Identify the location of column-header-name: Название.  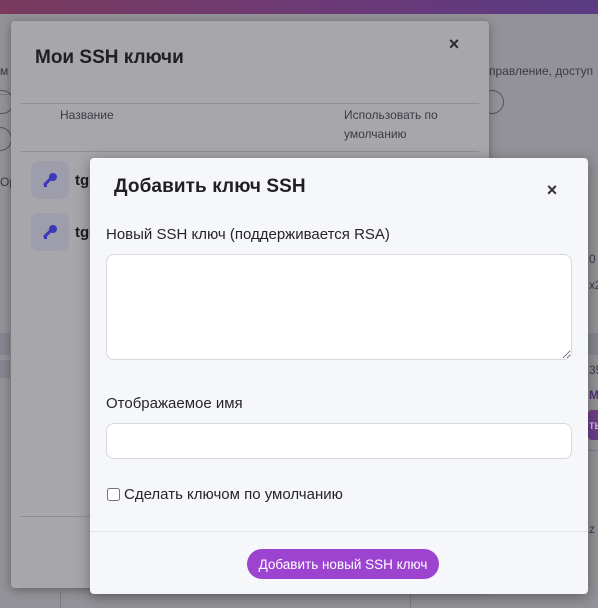
(87, 115).